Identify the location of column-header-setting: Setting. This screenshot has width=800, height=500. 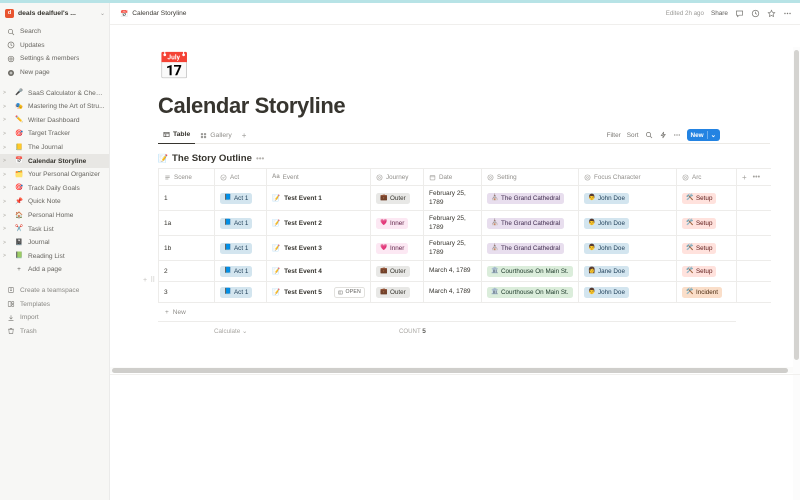
(530, 177).